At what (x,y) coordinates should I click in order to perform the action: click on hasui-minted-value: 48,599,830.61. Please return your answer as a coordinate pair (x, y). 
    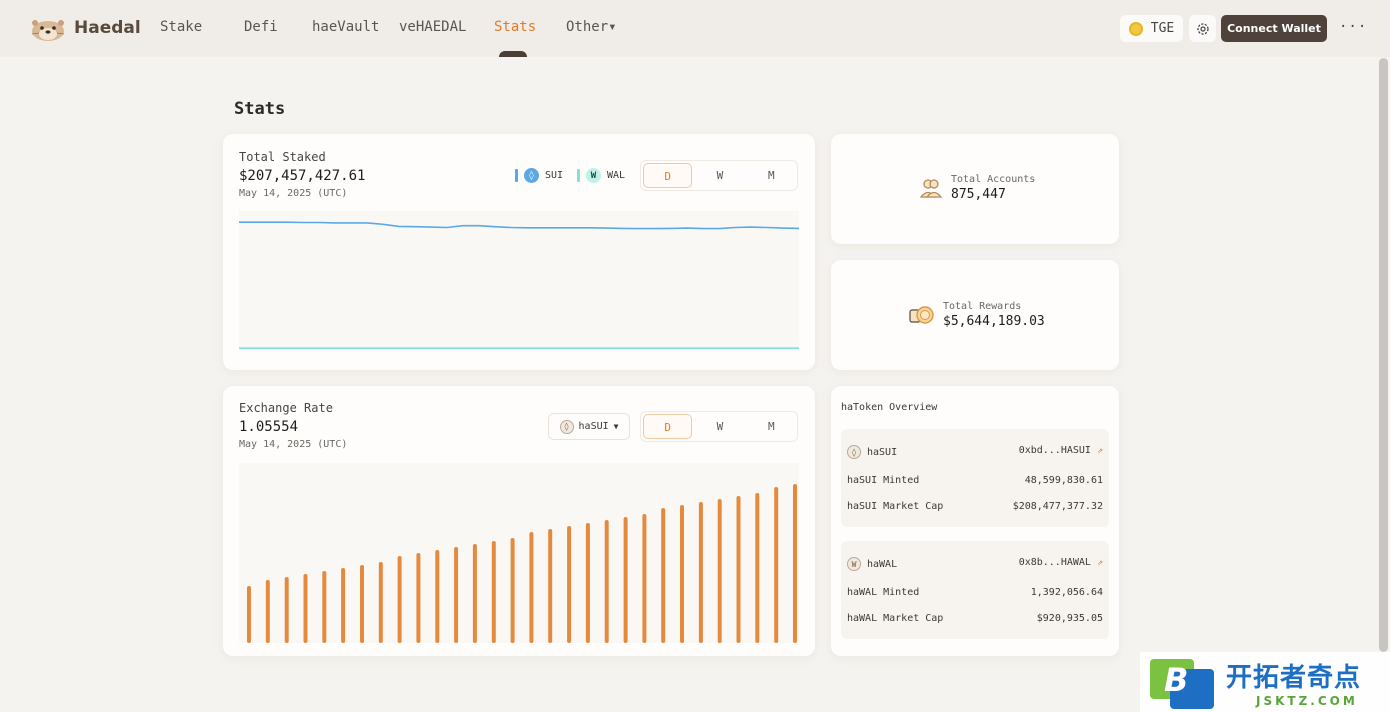
    Looking at the image, I should click on (1063, 480).